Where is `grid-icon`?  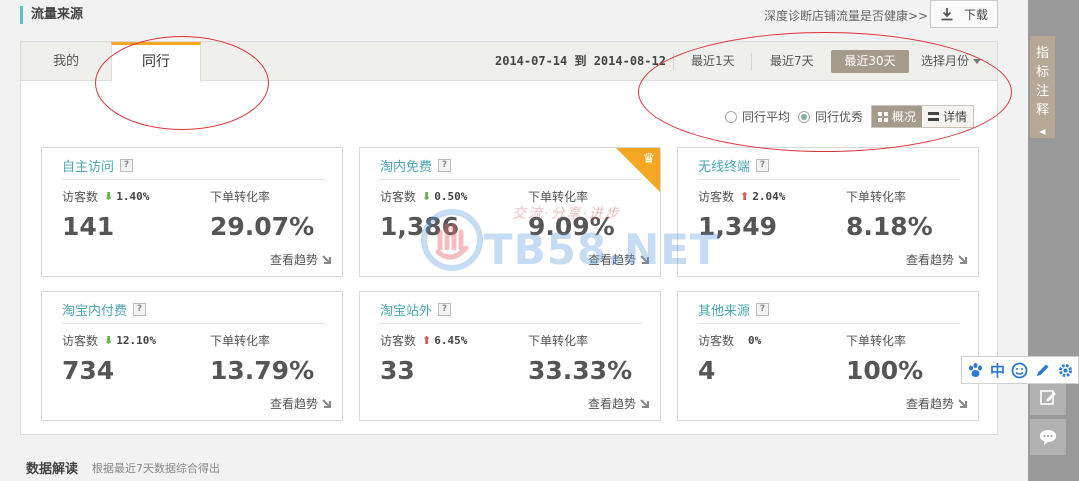 grid-icon is located at coordinates (883, 116).